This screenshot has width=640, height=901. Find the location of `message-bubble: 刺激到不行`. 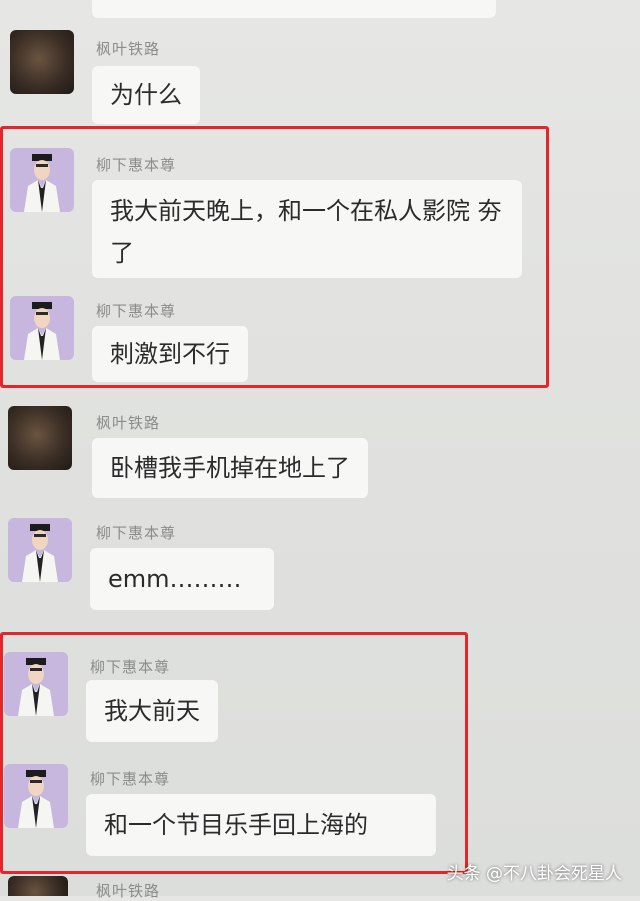

message-bubble: 刺激到不行 is located at coordinates (170, 354).